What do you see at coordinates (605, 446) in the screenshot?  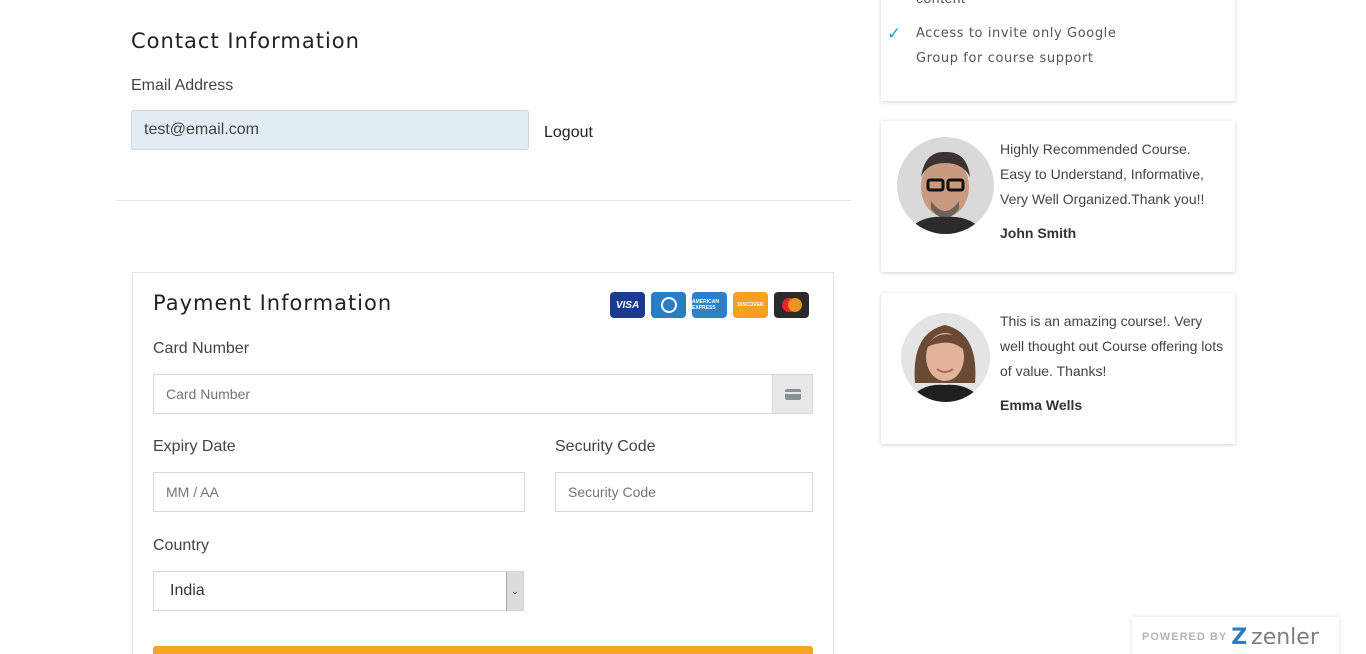 I see `security-code-label: Security Code` at bounding box center [605, 446].